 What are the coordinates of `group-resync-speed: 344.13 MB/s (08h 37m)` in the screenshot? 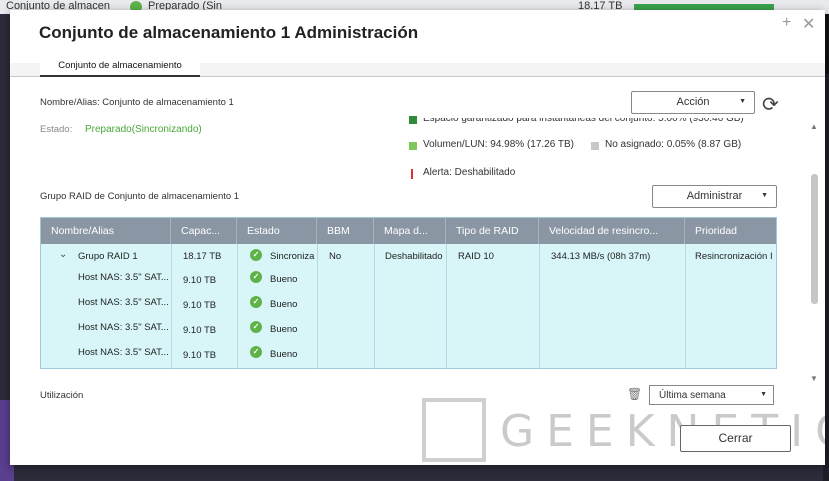 It's located at (601, 256).